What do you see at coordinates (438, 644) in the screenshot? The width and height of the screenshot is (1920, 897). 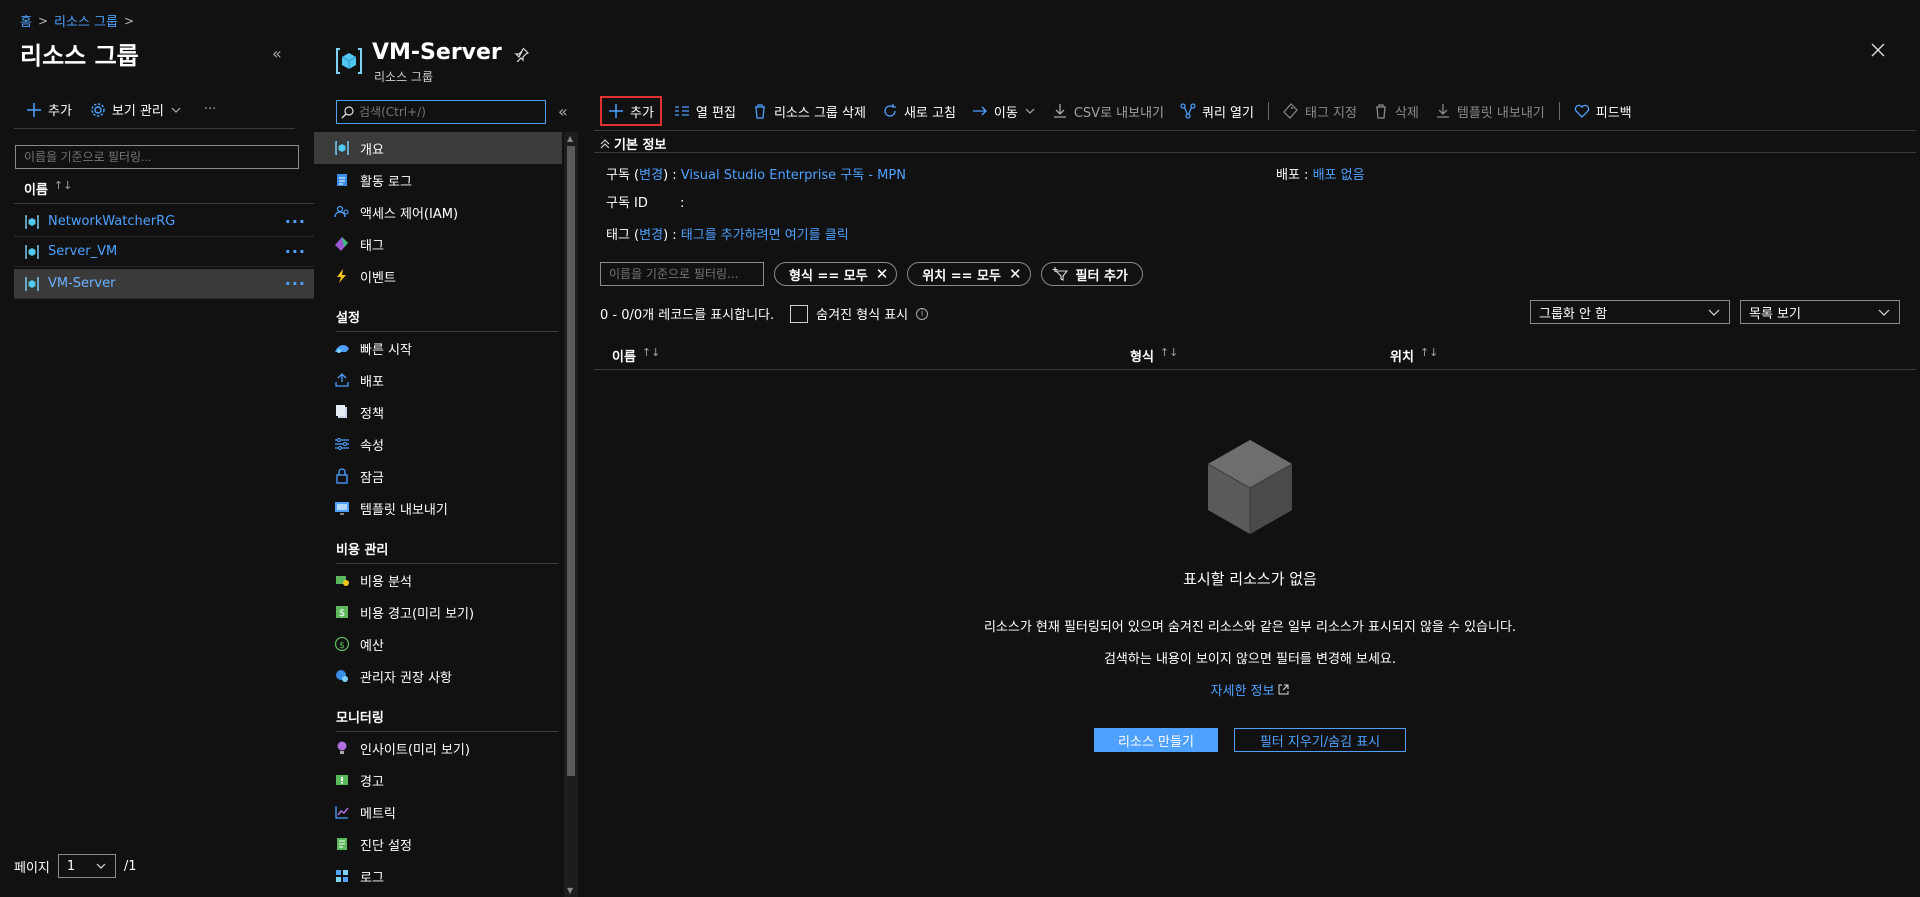 I see `menu-item-budgets: $ 예산` at bounding box center [438, 644].